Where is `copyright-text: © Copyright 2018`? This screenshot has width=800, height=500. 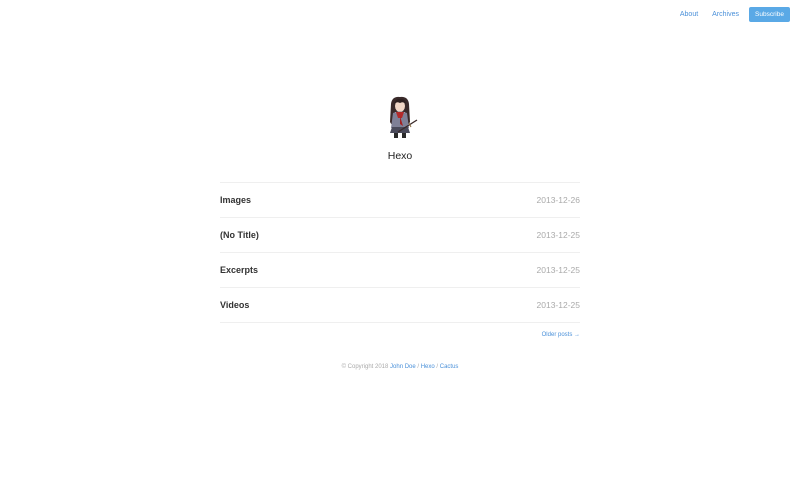
copyright-text: © Copyright 2018 is located at coordinates (365, 367).